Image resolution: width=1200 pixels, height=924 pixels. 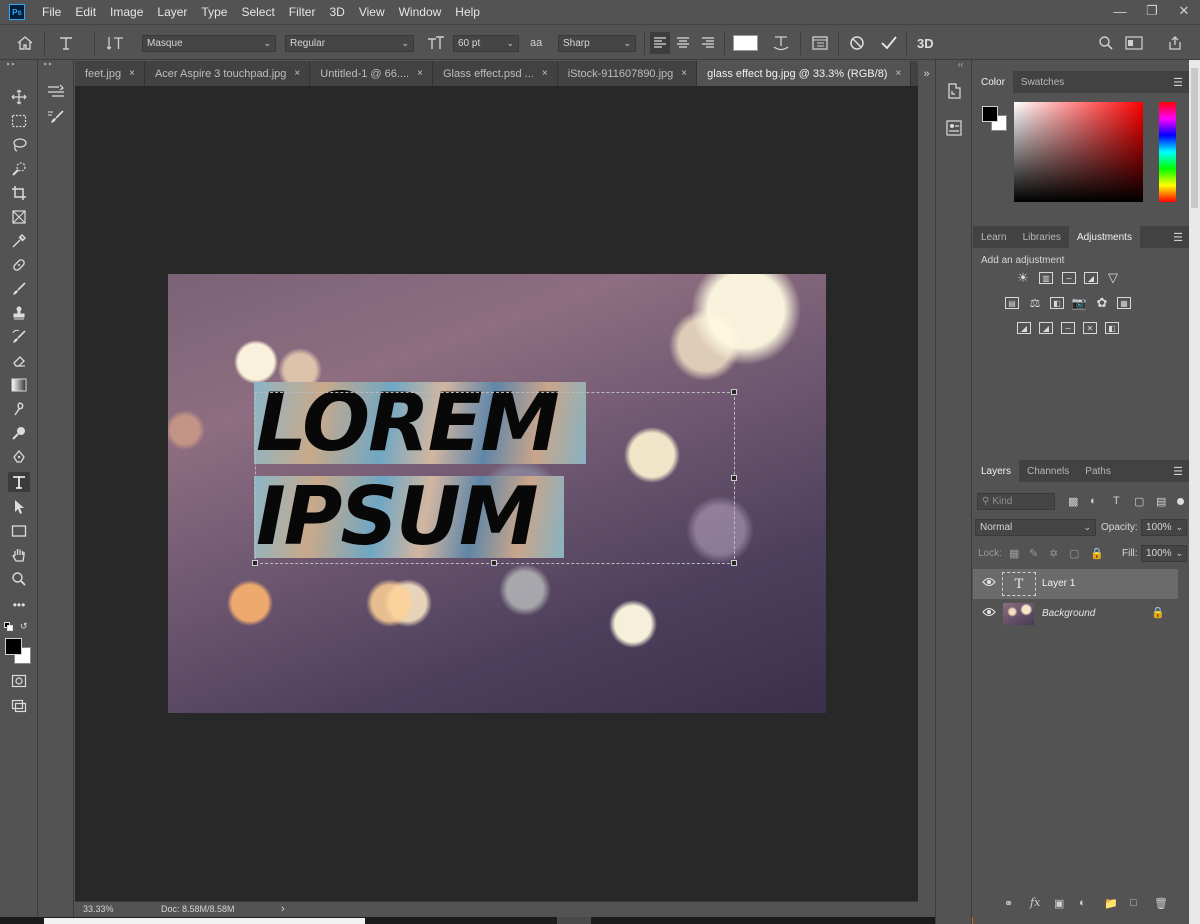 I want to click on threshold-icon: ∽, so click(x=1068, y=328).